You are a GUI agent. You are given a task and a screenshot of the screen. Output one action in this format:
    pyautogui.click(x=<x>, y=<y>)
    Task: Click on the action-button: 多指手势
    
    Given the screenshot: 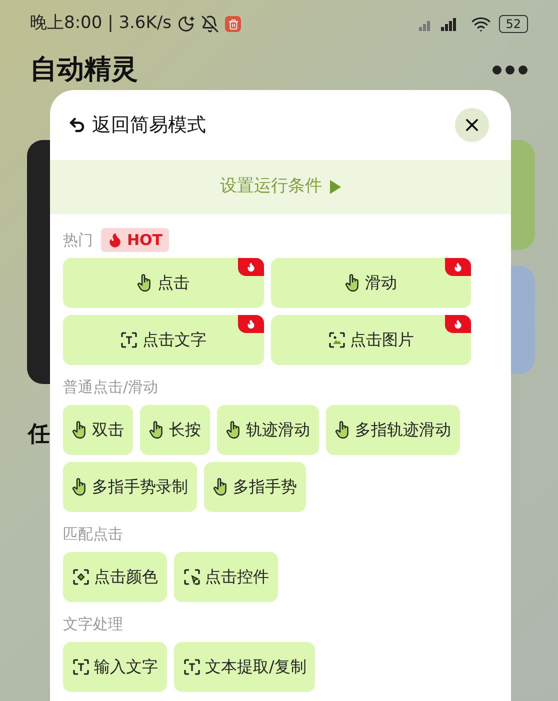 What is the action you would take?
    pyautogui.click(x=255, y=487)
    